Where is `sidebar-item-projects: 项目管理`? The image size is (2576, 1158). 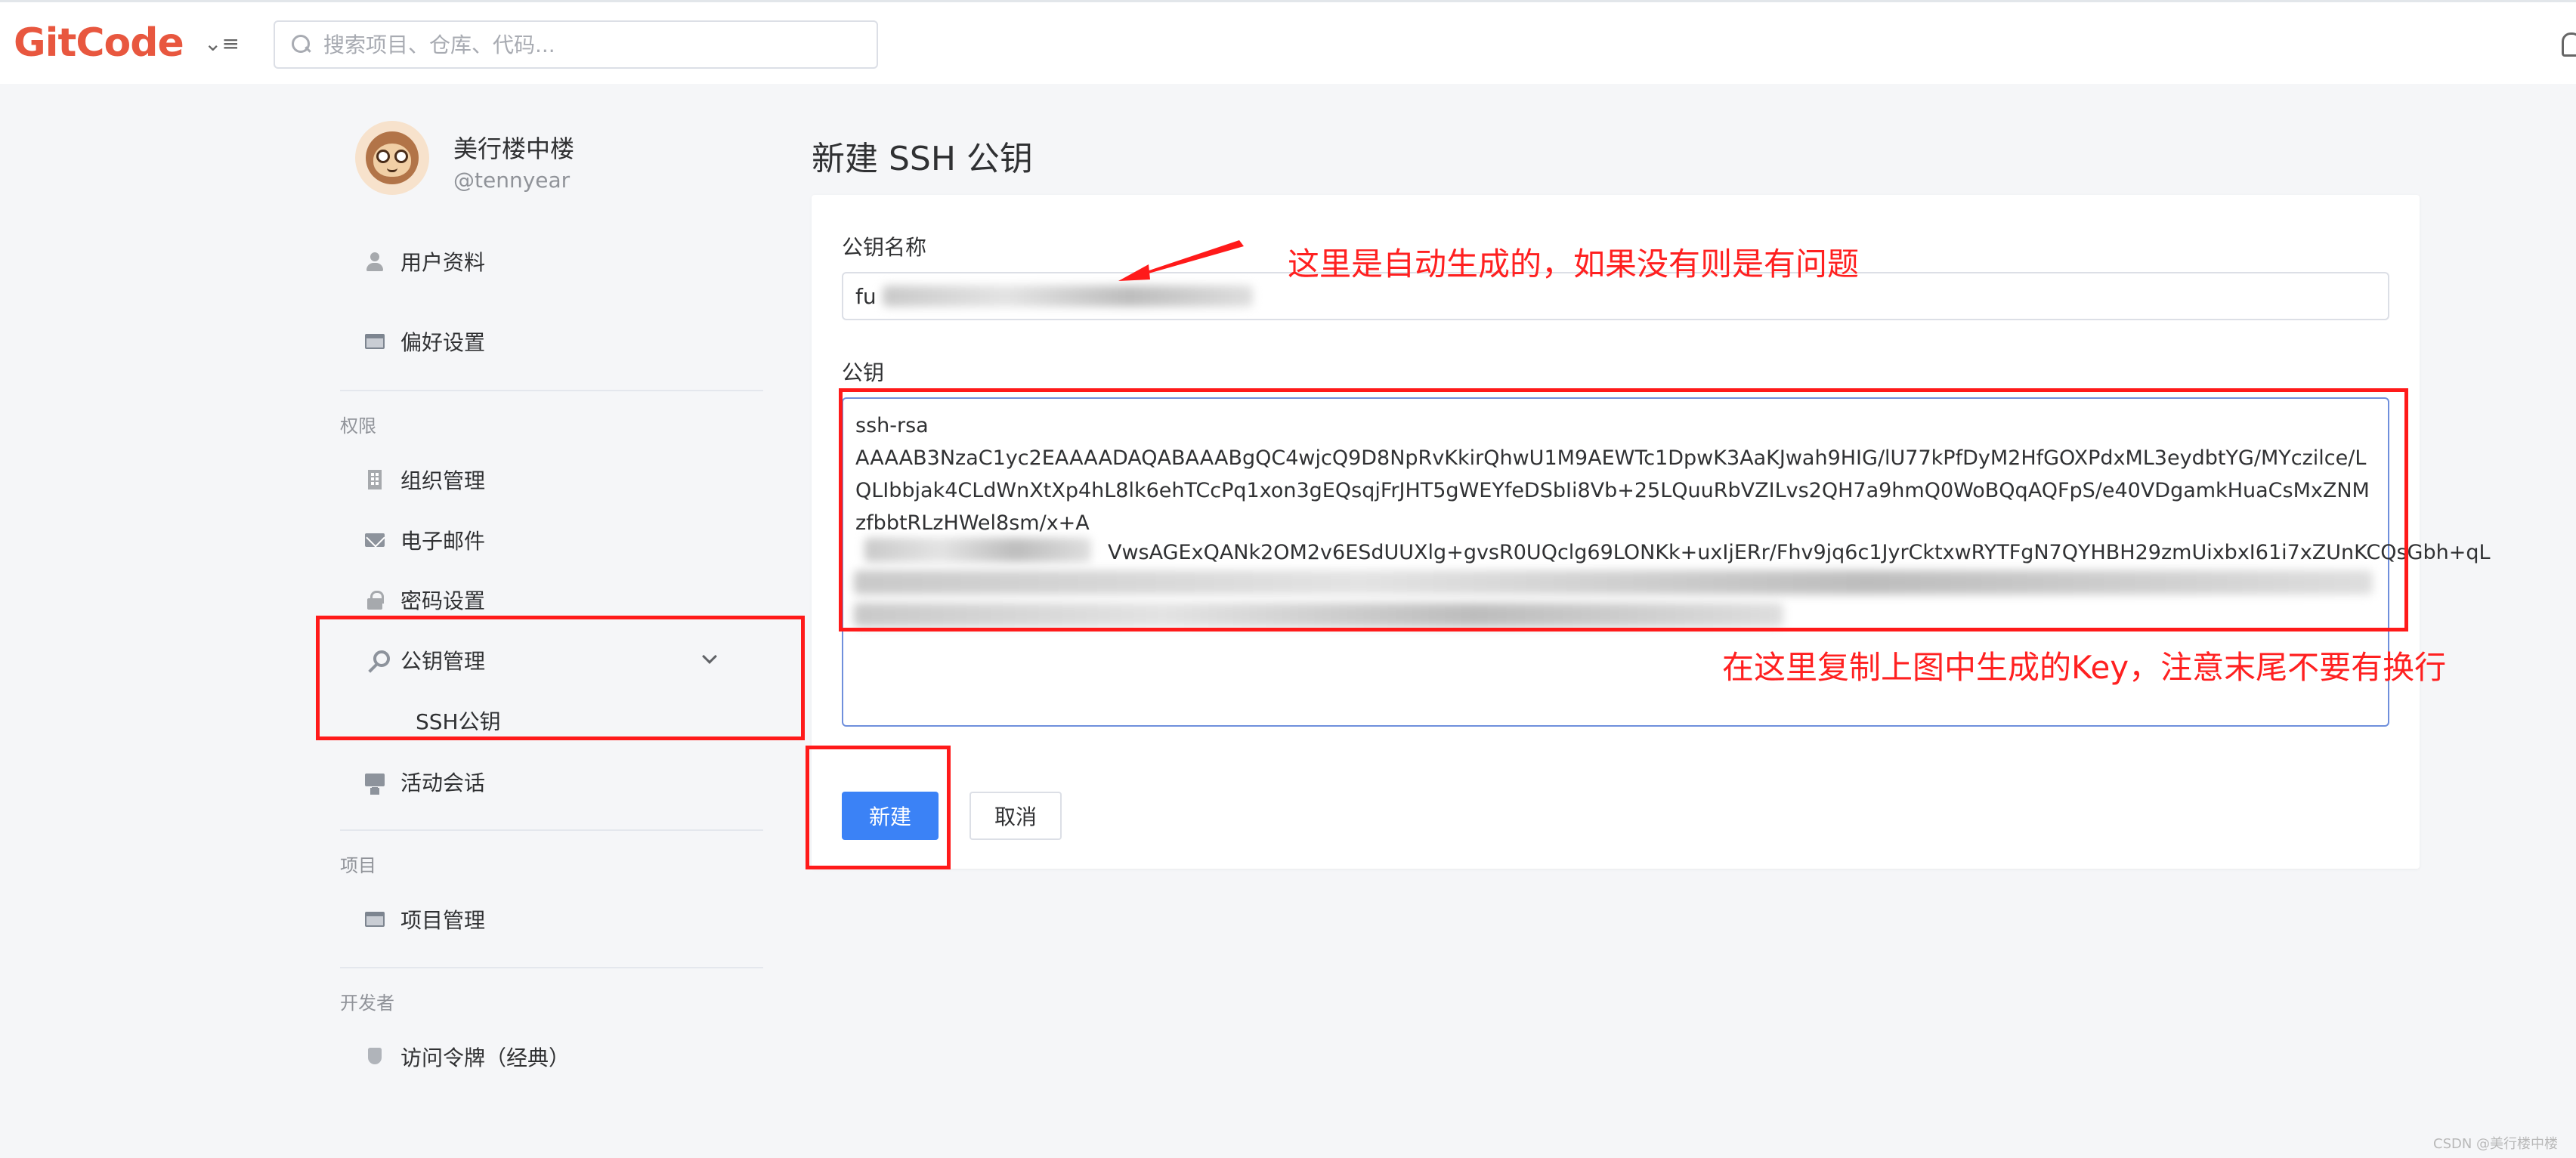 sidebar-item-projects: 项目管理 is located at coordinates (544, 919).